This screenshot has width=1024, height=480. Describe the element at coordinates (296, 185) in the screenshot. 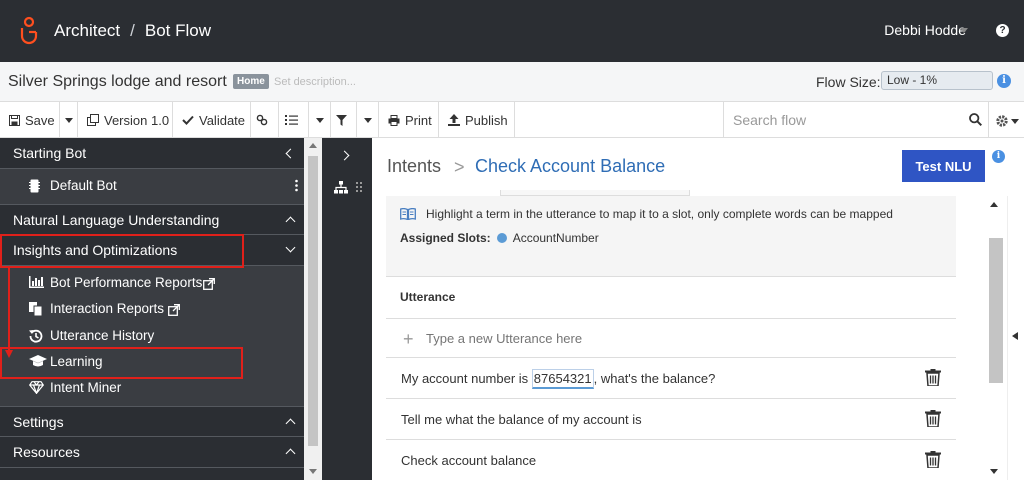

I see `more-vertical-icon` at that location.